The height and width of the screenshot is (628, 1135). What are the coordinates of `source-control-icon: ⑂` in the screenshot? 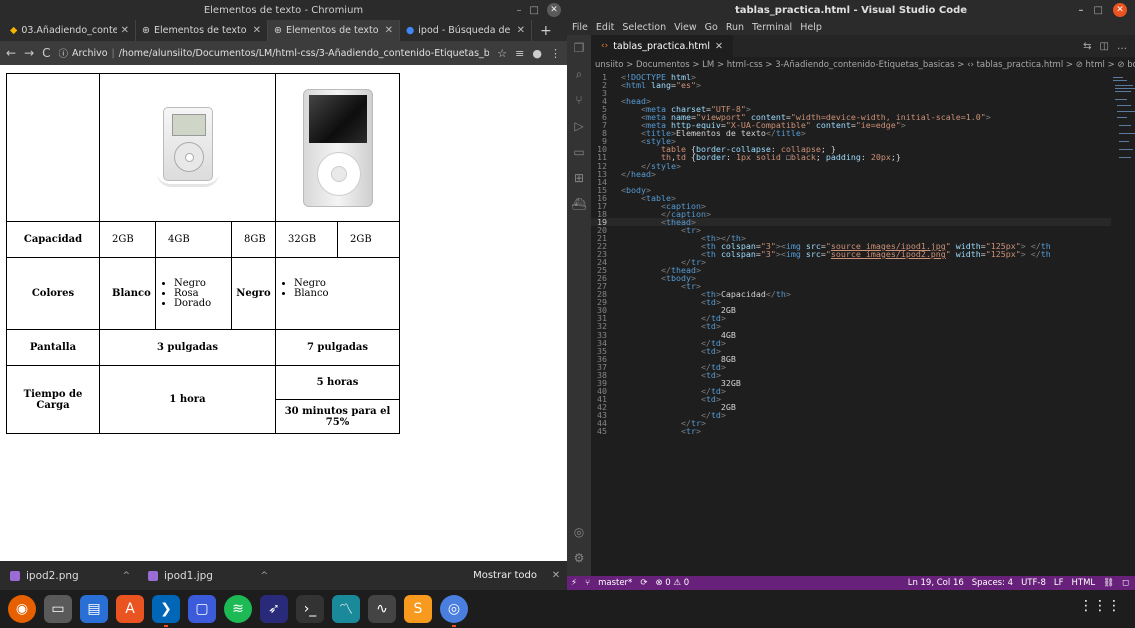 It's located at (579, 100).